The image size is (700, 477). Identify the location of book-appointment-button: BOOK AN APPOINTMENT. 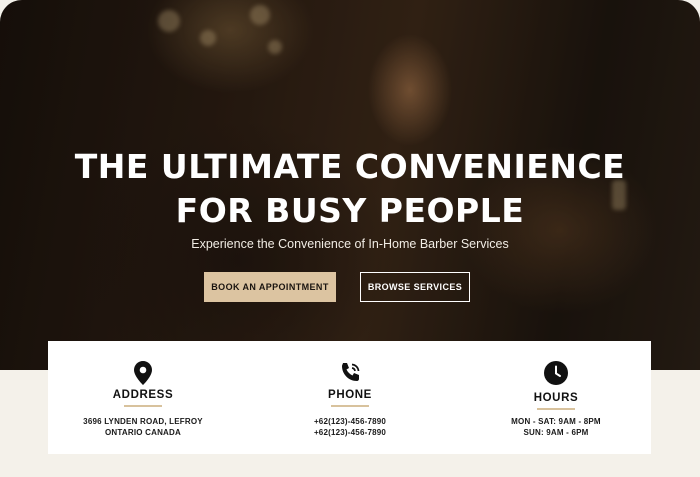
(270, 287).